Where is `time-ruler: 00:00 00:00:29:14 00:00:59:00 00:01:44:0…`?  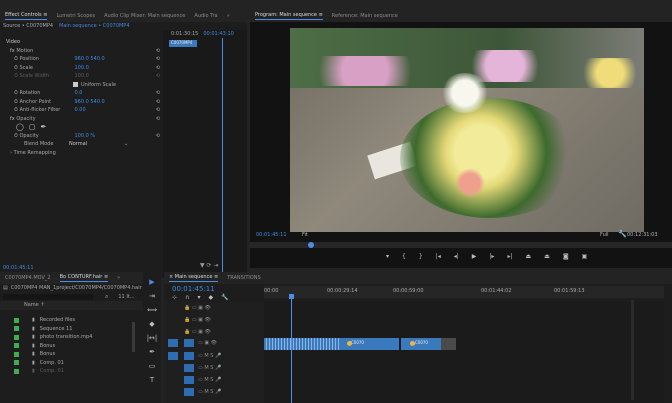 time-ruler: 00:00 00:00:29:14 00:00:59:00 00:01:44:0… is located at coordinates (464, 292).